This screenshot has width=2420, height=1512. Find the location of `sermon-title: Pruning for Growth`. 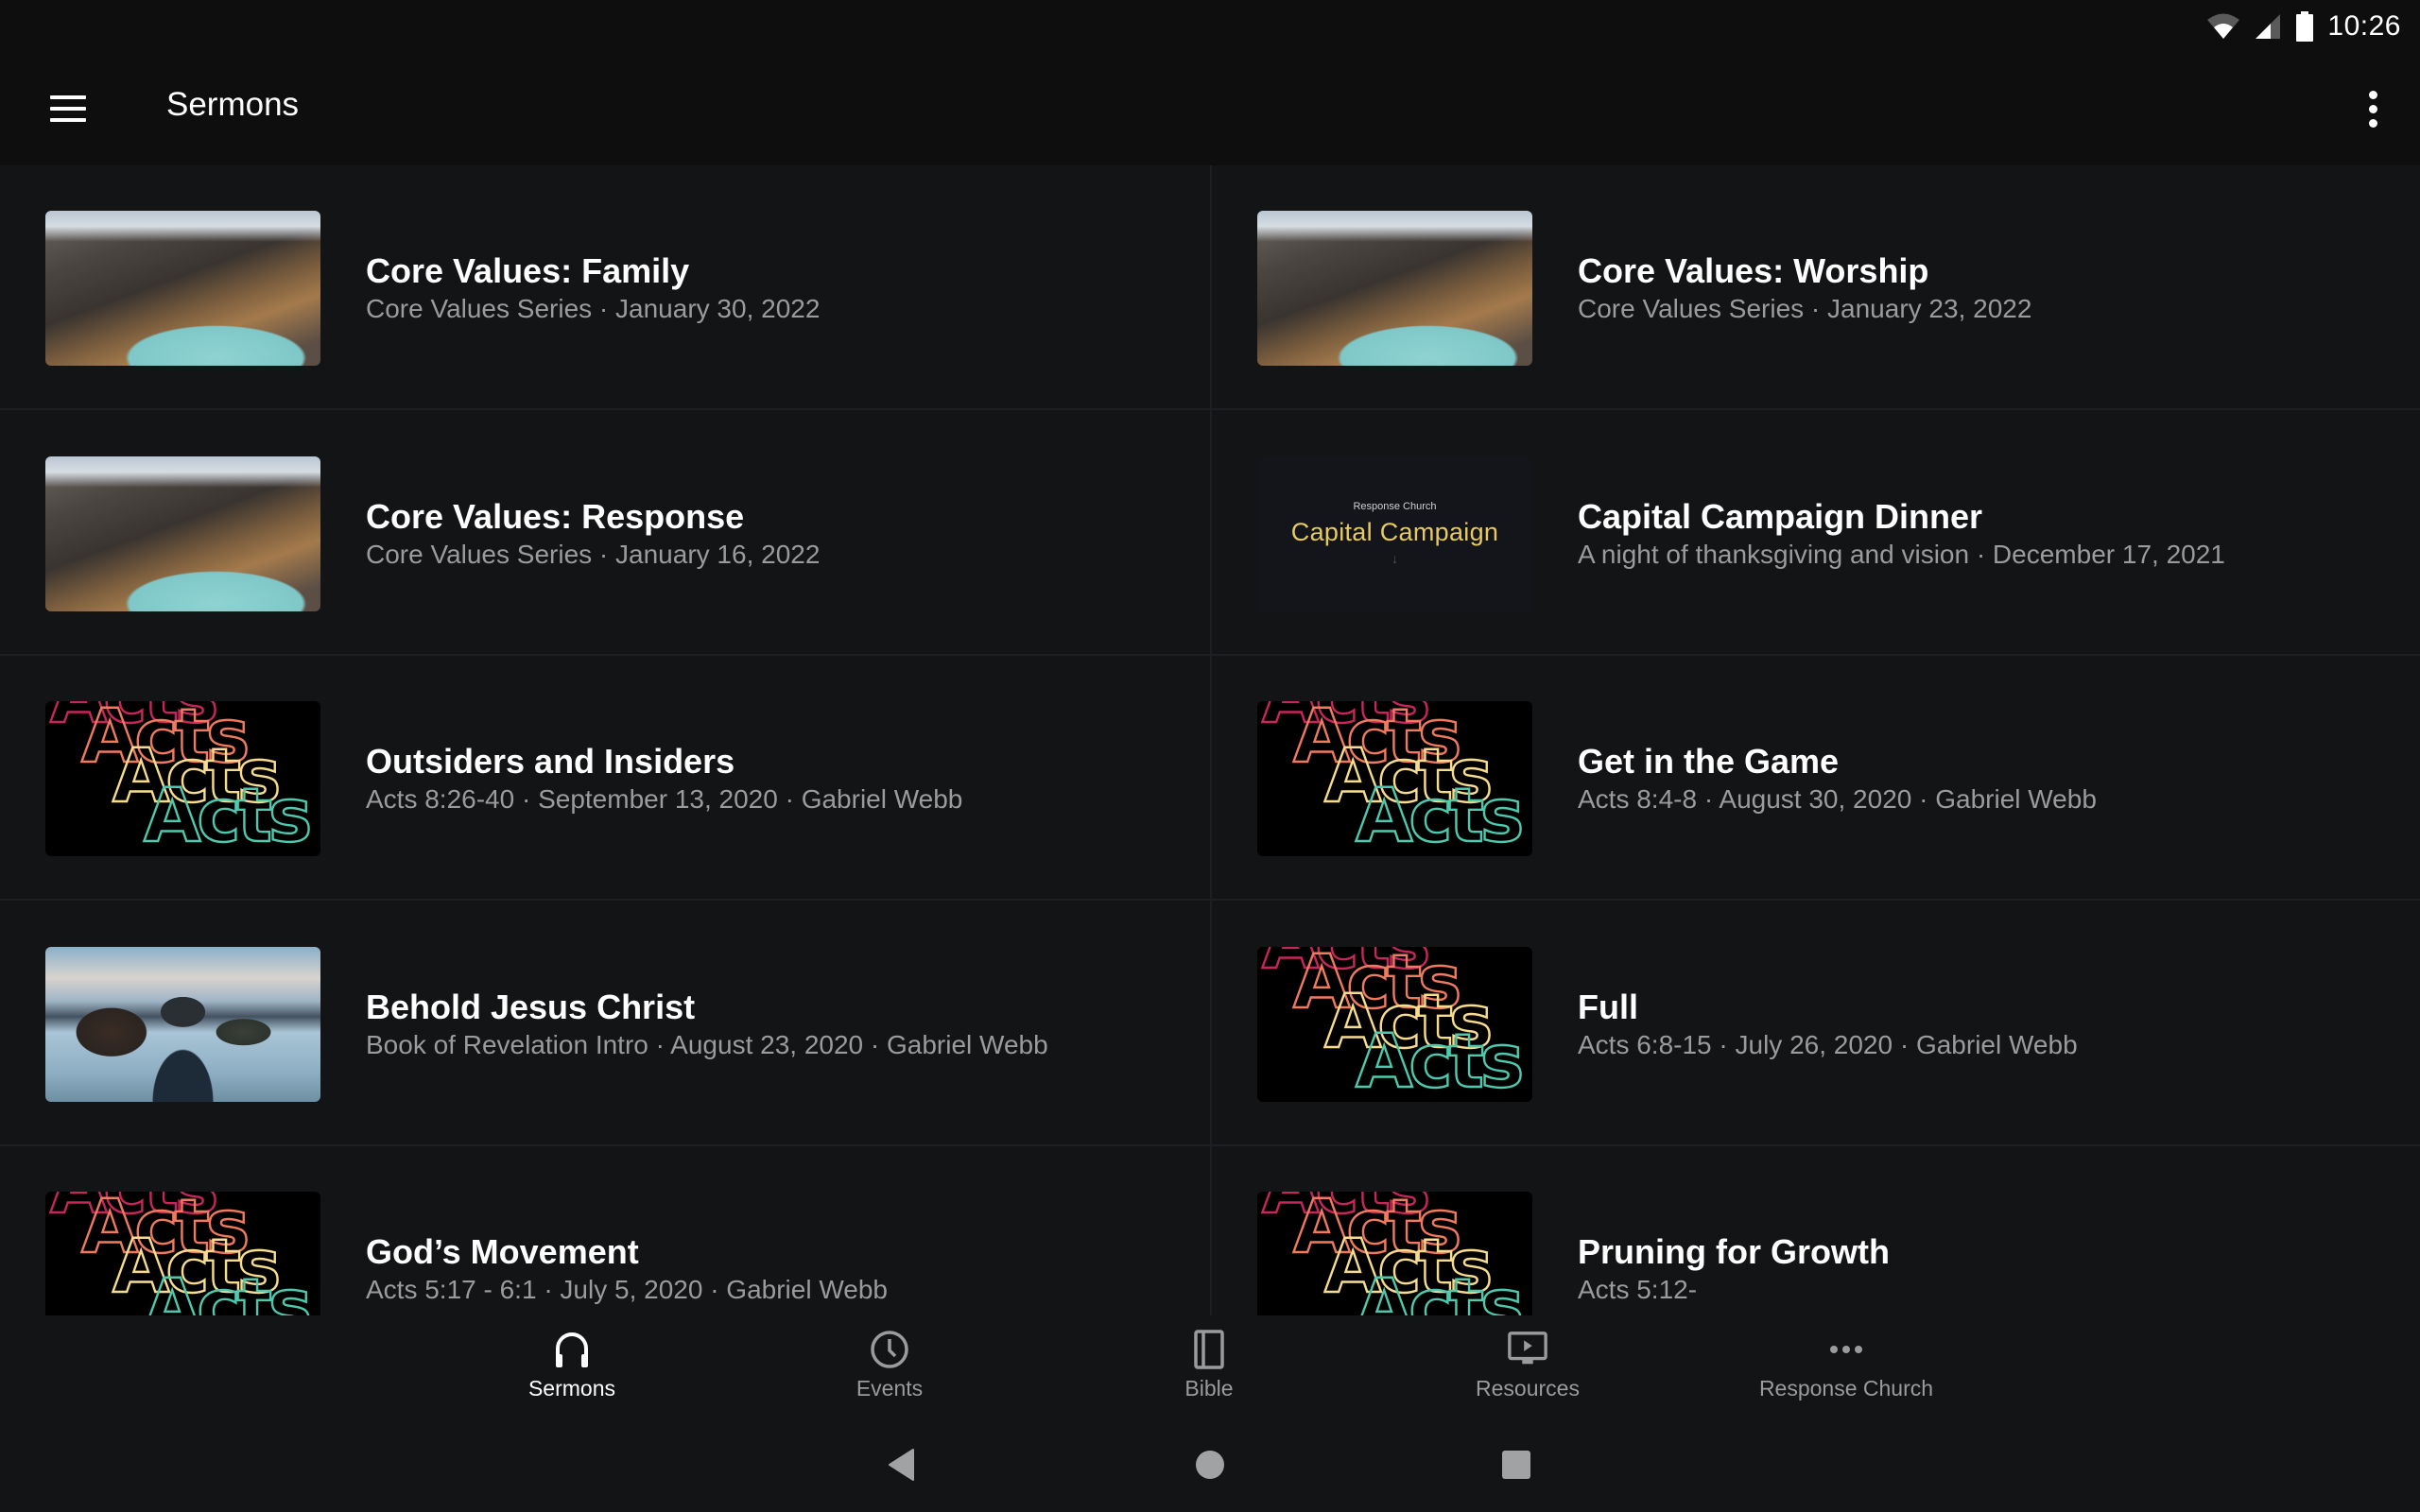

sermon-title: Pruning for Growth is located at coordinates (1734, 1251).